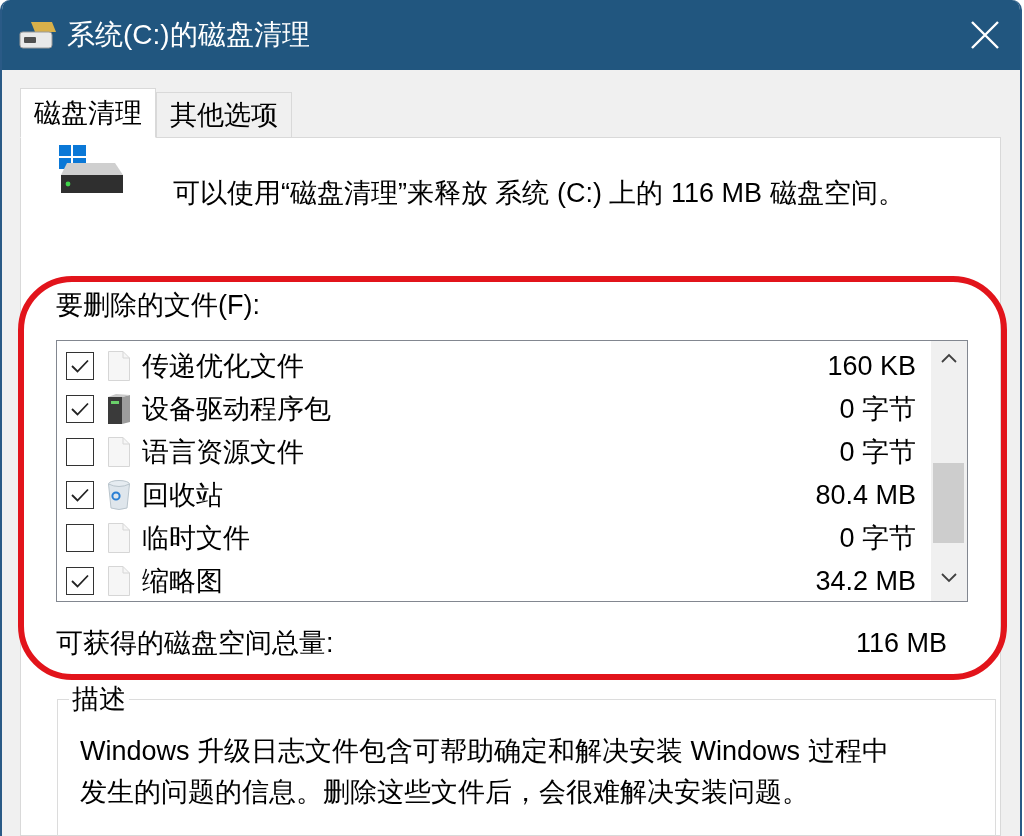 This screenshot has height=836, width=1024. Describe the element at coordinates (491, 408) in the screenshot. I see `file-category-name: 设备驱动程序包` at that location.